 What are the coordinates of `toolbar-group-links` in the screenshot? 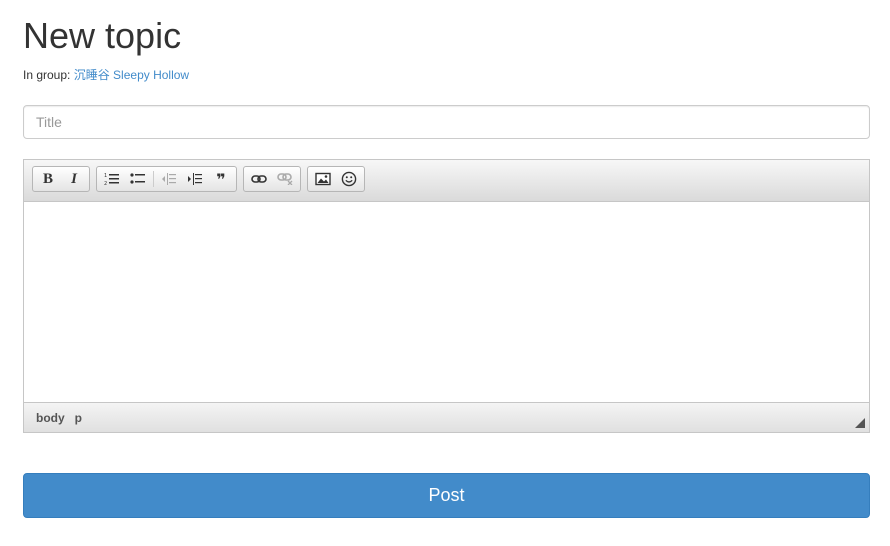 It's located at (272, 179).